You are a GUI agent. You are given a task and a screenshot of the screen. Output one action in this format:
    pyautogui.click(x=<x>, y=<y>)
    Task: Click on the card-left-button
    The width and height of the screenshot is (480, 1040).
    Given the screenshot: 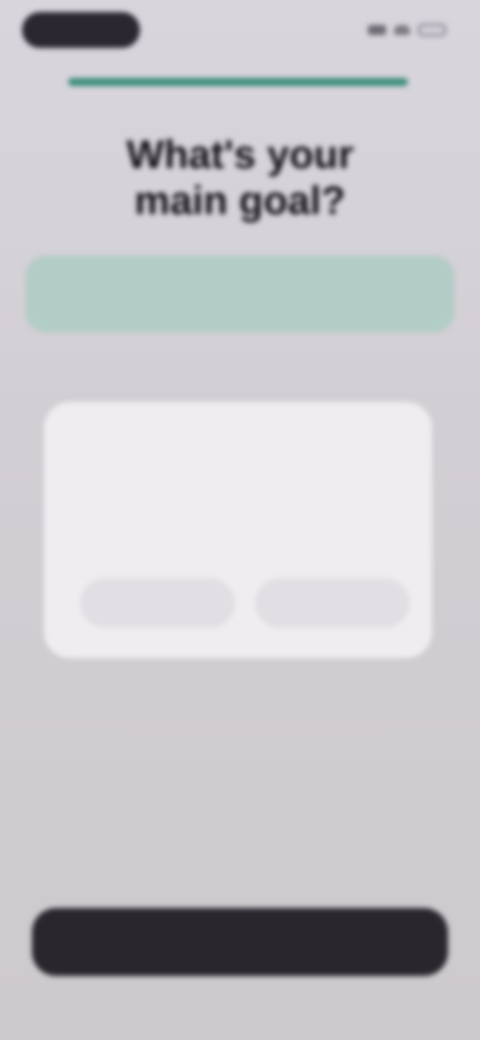 What is the action you would take?
    pyautogui.click(x=157, y=603)
    